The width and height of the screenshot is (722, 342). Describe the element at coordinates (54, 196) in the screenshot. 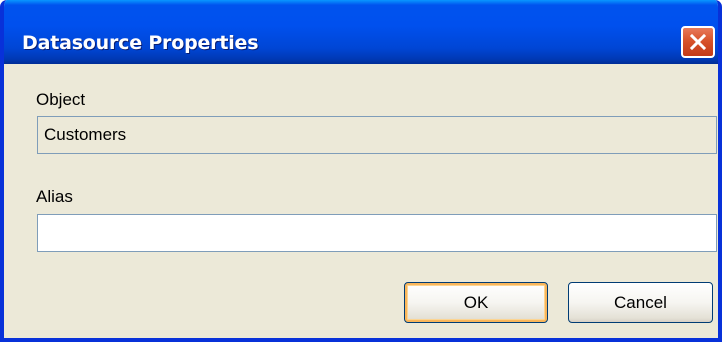

I see `alias-label: Alias` at that location.